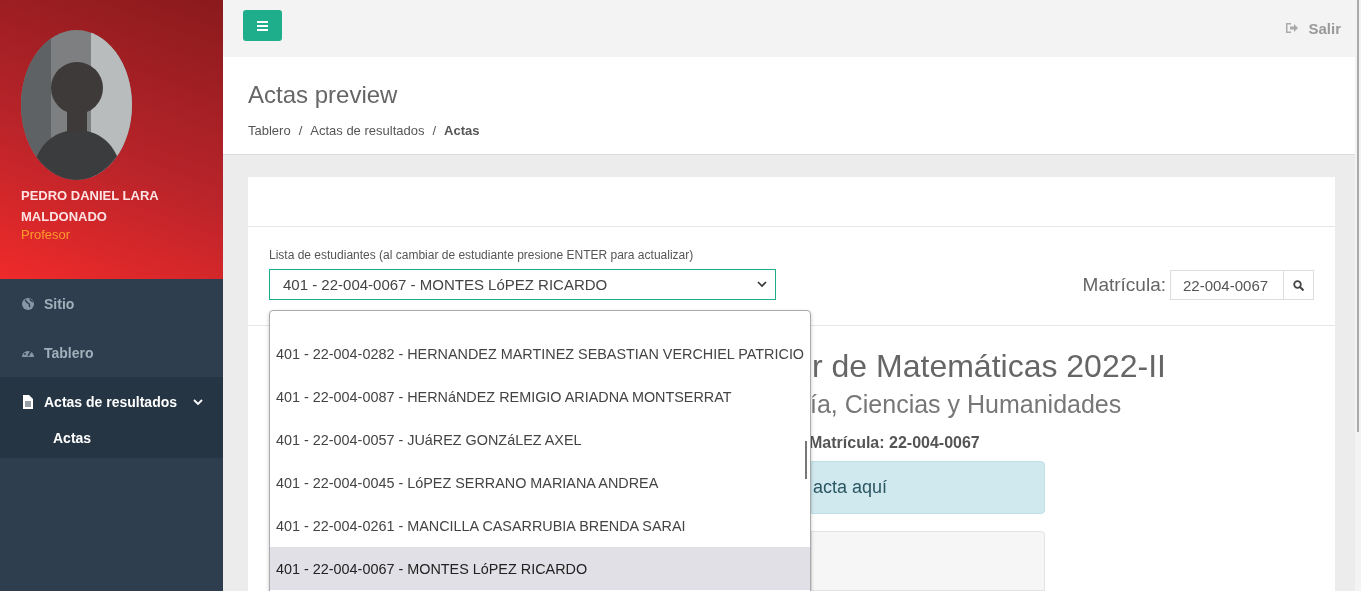  What do you see at coordinates (540, 525) in the screenshot?
I see `dropdown-option: 401 - 22-004-0261 - MANCILLA CASARRUBIA BRENDA SARAI` at bounding box center [540, 525].